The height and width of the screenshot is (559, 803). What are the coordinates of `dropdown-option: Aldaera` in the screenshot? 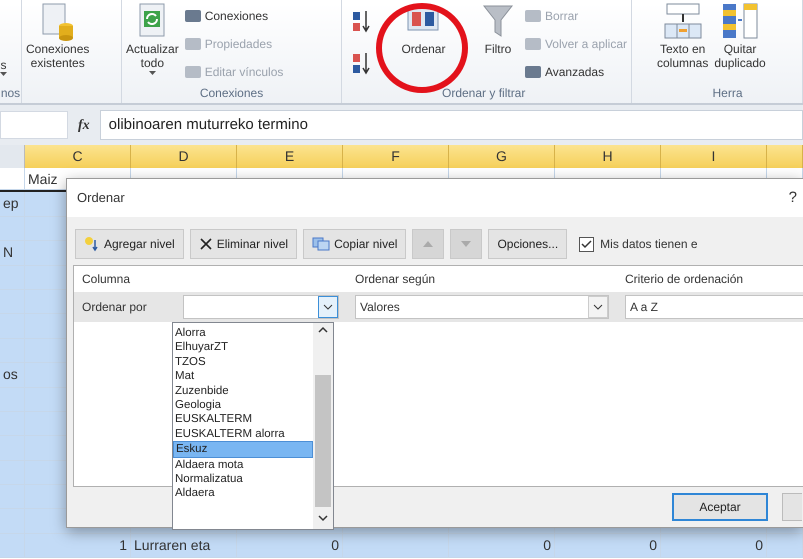 It's located at (243, 493).